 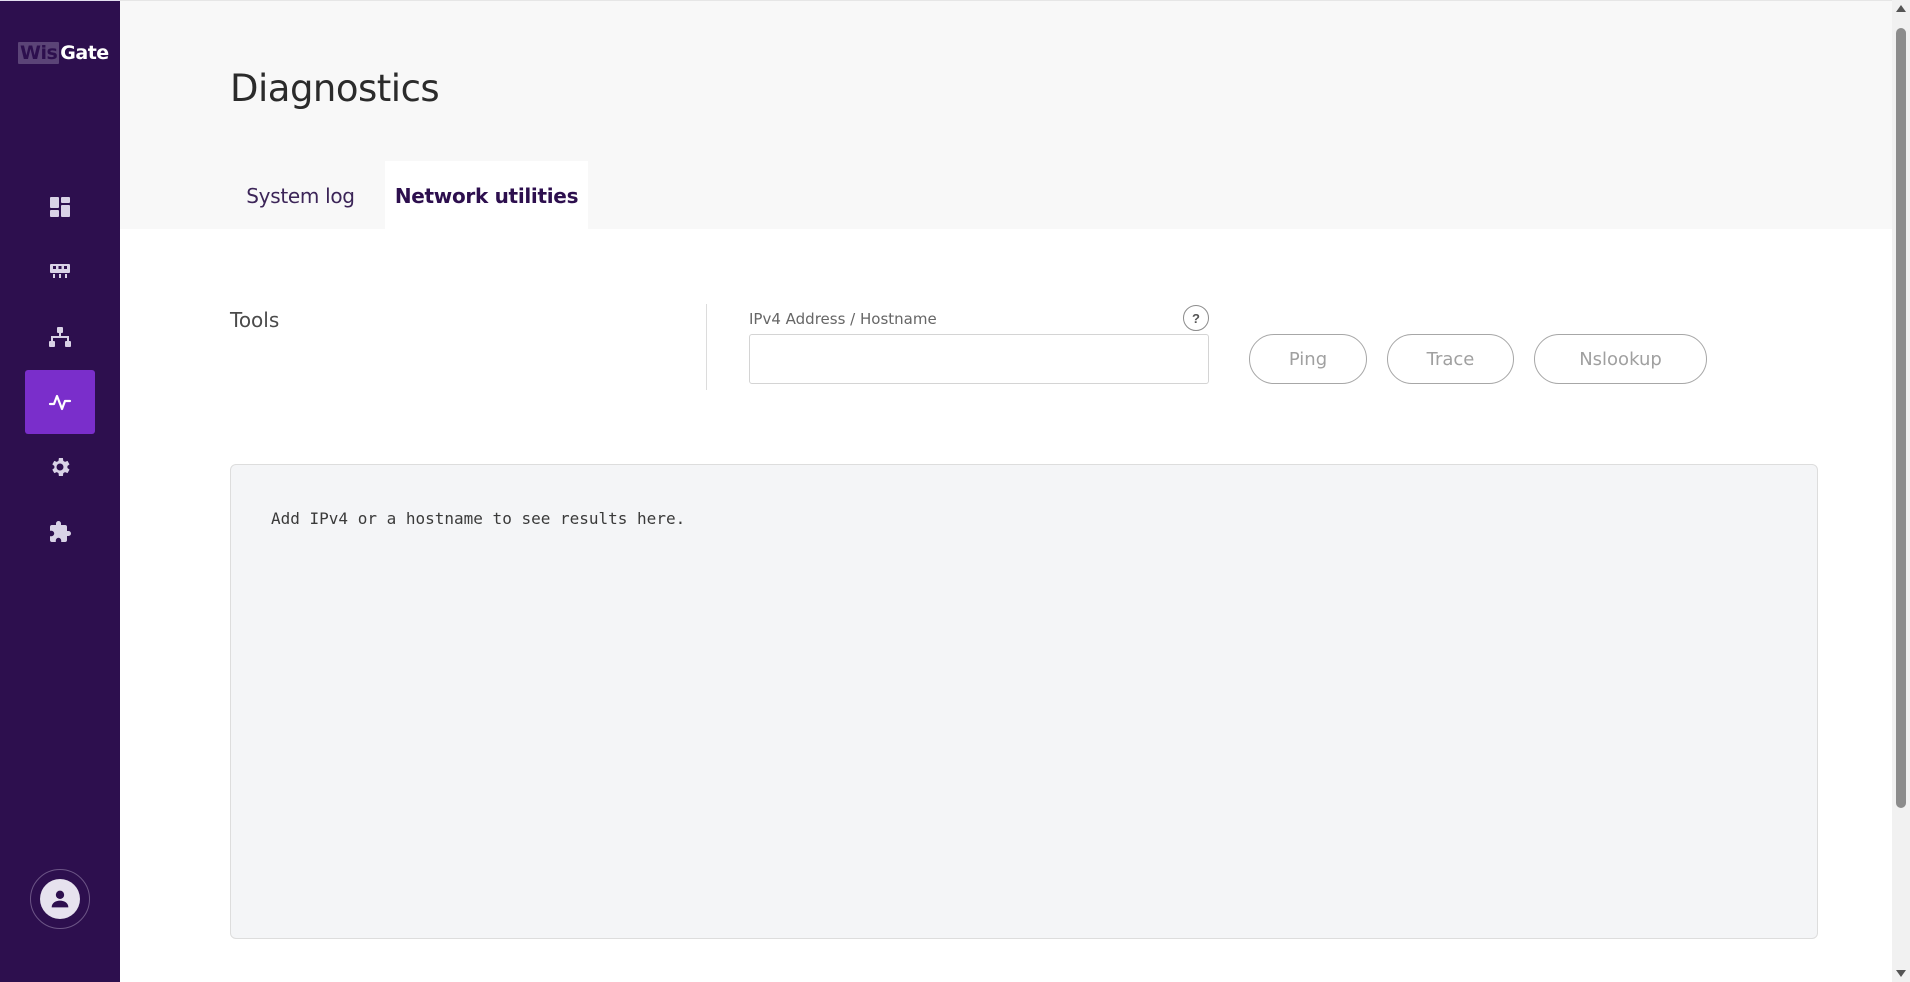 What do you see at coordinates (84, 53) in the screenshot?
I see `logo-part-gate: Gate` at bounding box center [84, 53].